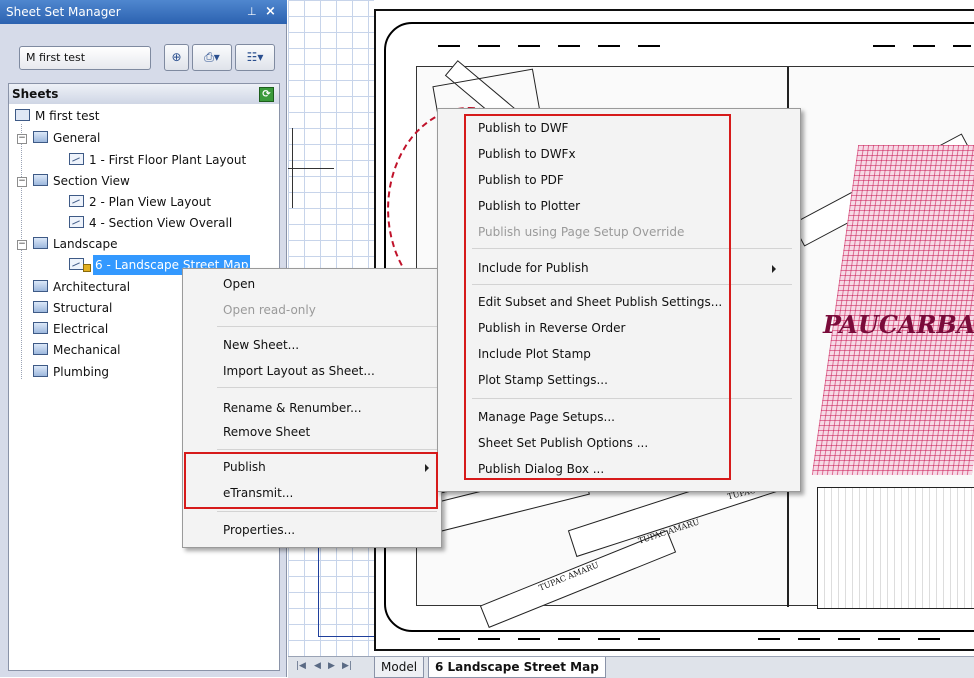  What do you see at coordinates (399, 667) in the screenshot?
I see `tab-model: Model` at bounding box center [399, 667].